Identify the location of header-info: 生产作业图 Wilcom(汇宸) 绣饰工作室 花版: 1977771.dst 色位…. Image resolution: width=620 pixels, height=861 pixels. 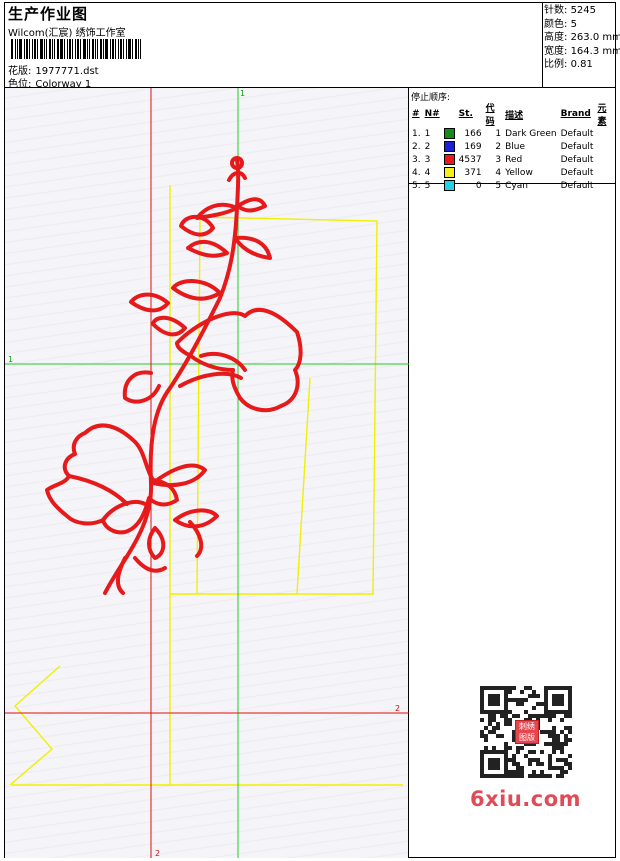
(274, 46).